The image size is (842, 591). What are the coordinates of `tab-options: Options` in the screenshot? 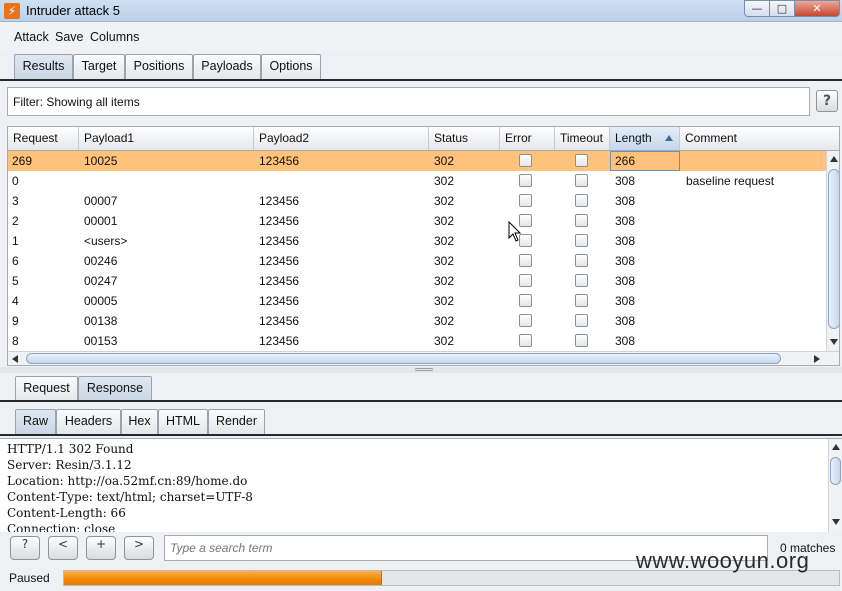 It's located at (291, 66).